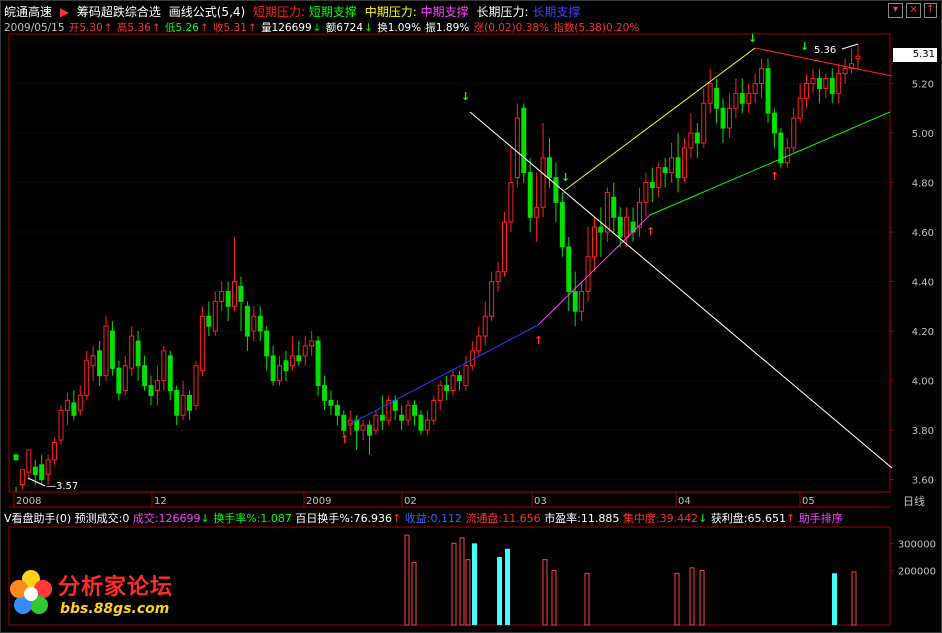 The height and width of the screenshot is (633, 942). What do you see at coordinates (895, 10) in the screenshot?
I see `minimize-button: ▾` at bounding box center [895, 10].